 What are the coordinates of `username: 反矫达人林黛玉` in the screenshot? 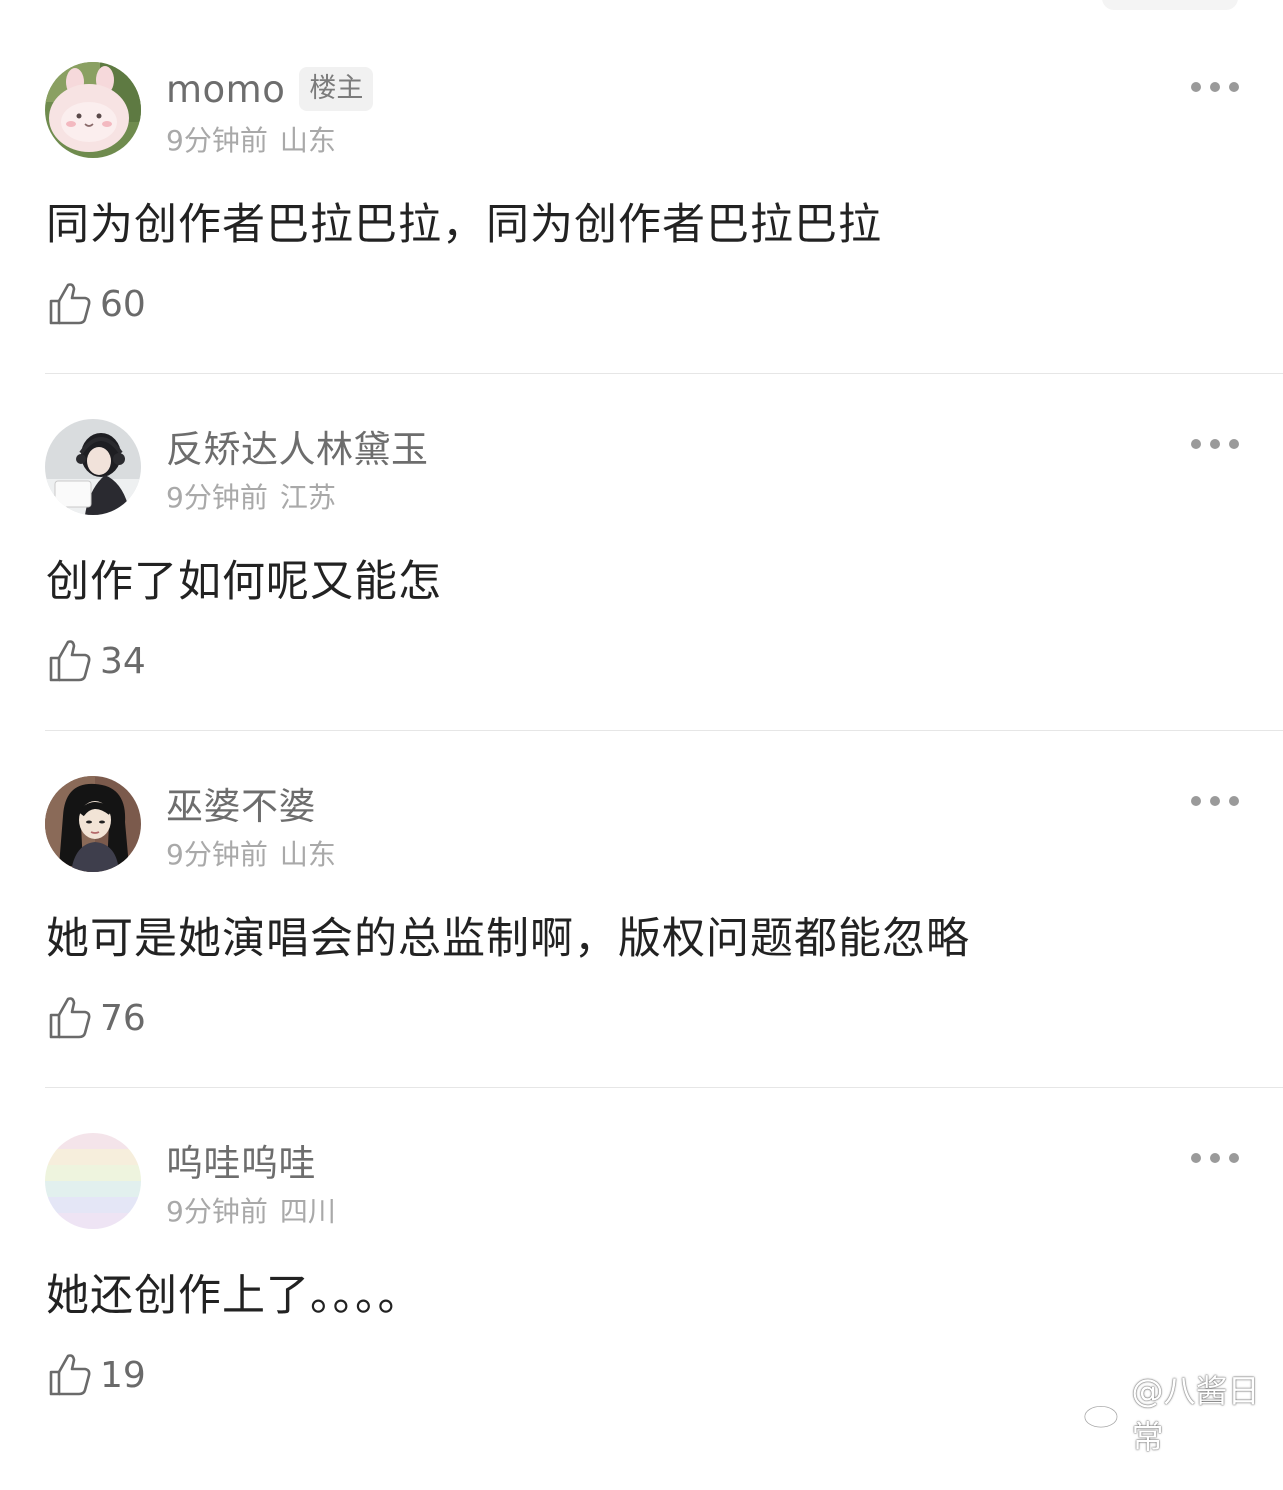 It's located at (297, 446).